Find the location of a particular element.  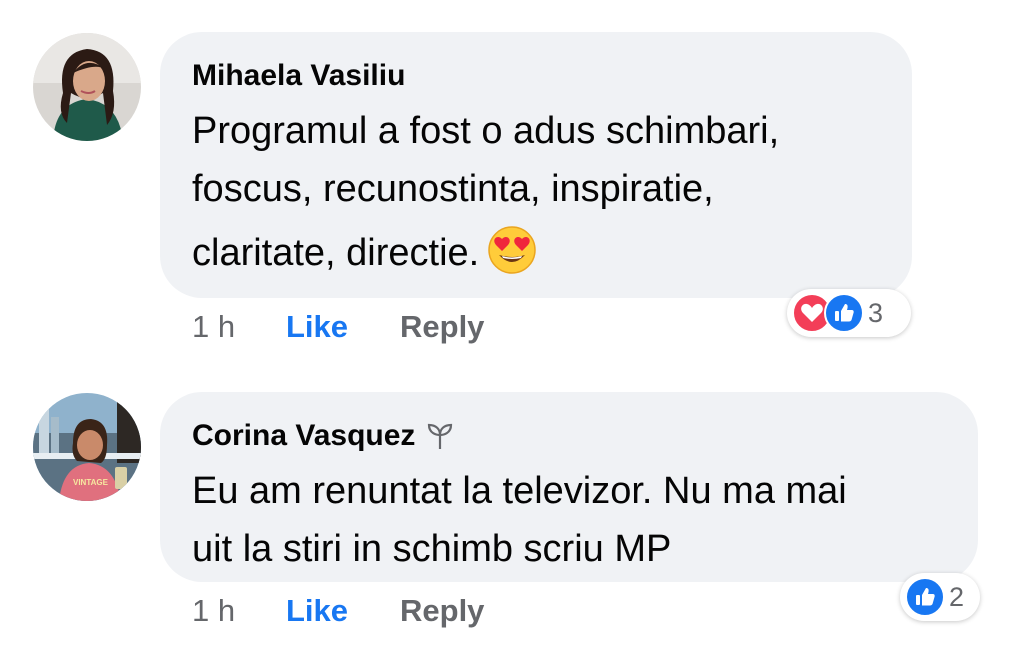

comment-text-line: Eu am renuntat la televizor. Nu ma mai is located at coordinates (519, 491).